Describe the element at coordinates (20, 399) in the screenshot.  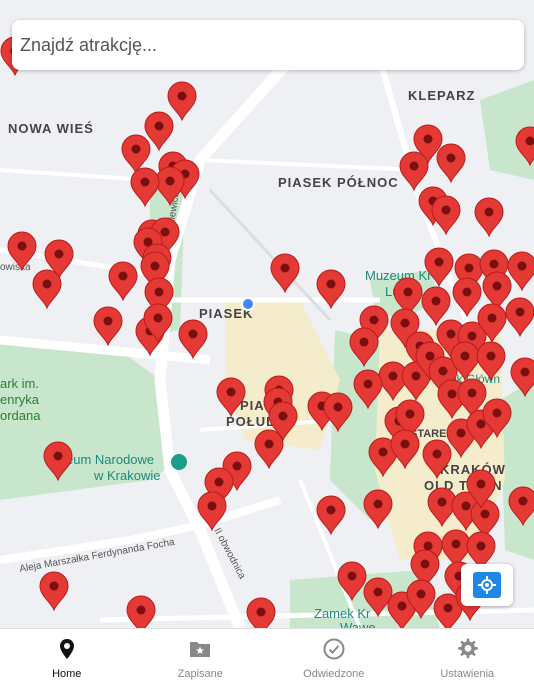
I see `label-park-2: enryka` at that location.